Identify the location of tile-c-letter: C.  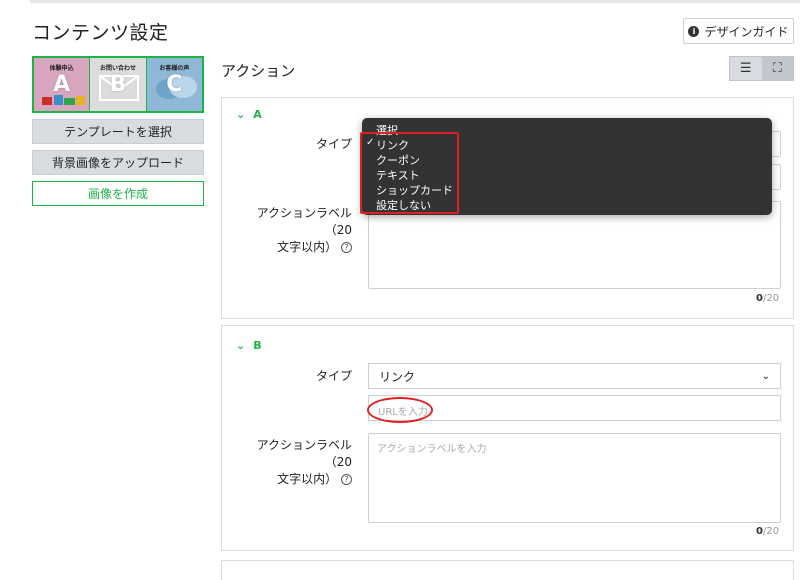
(174, 84).